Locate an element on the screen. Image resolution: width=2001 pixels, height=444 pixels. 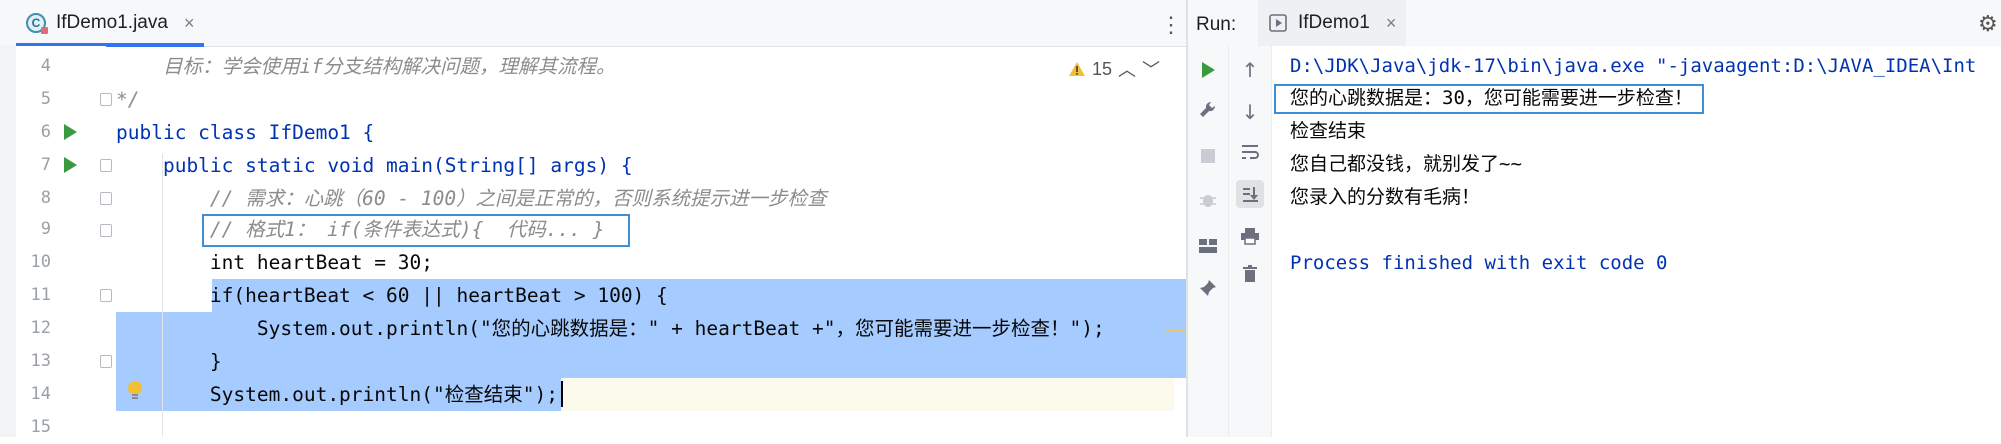
line-number: 8 is located at coordinates (45, 198).